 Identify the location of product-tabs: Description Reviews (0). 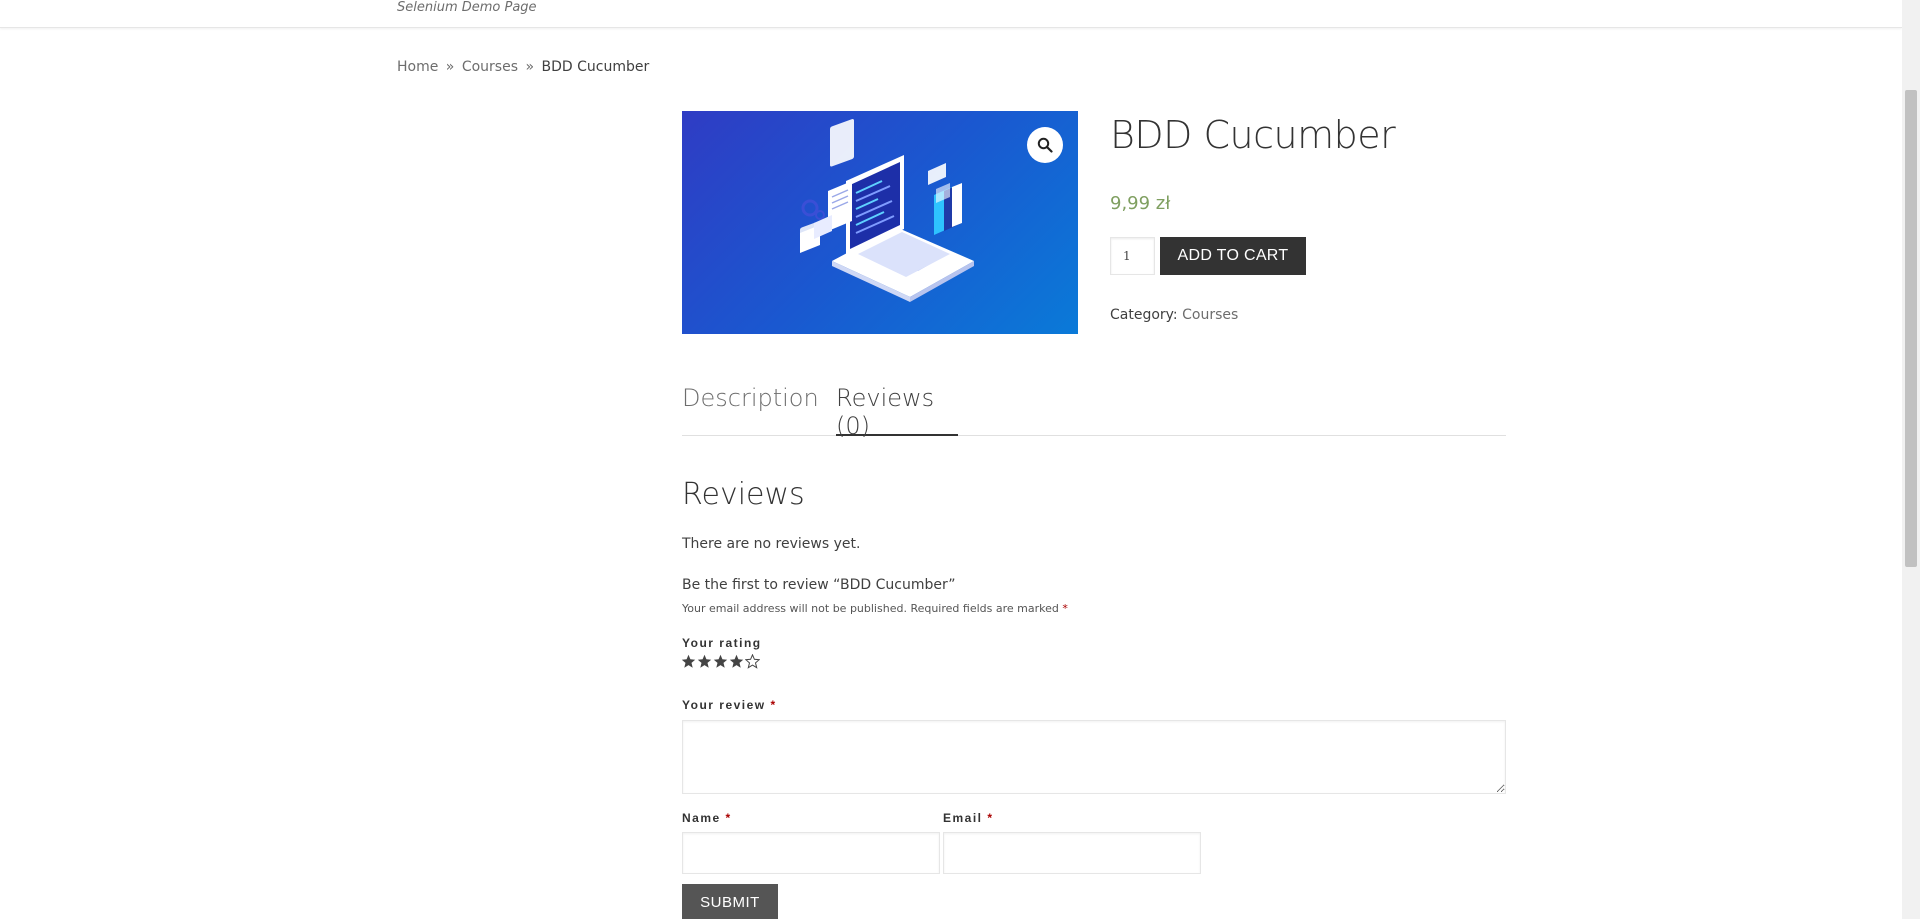
(1094, 412).